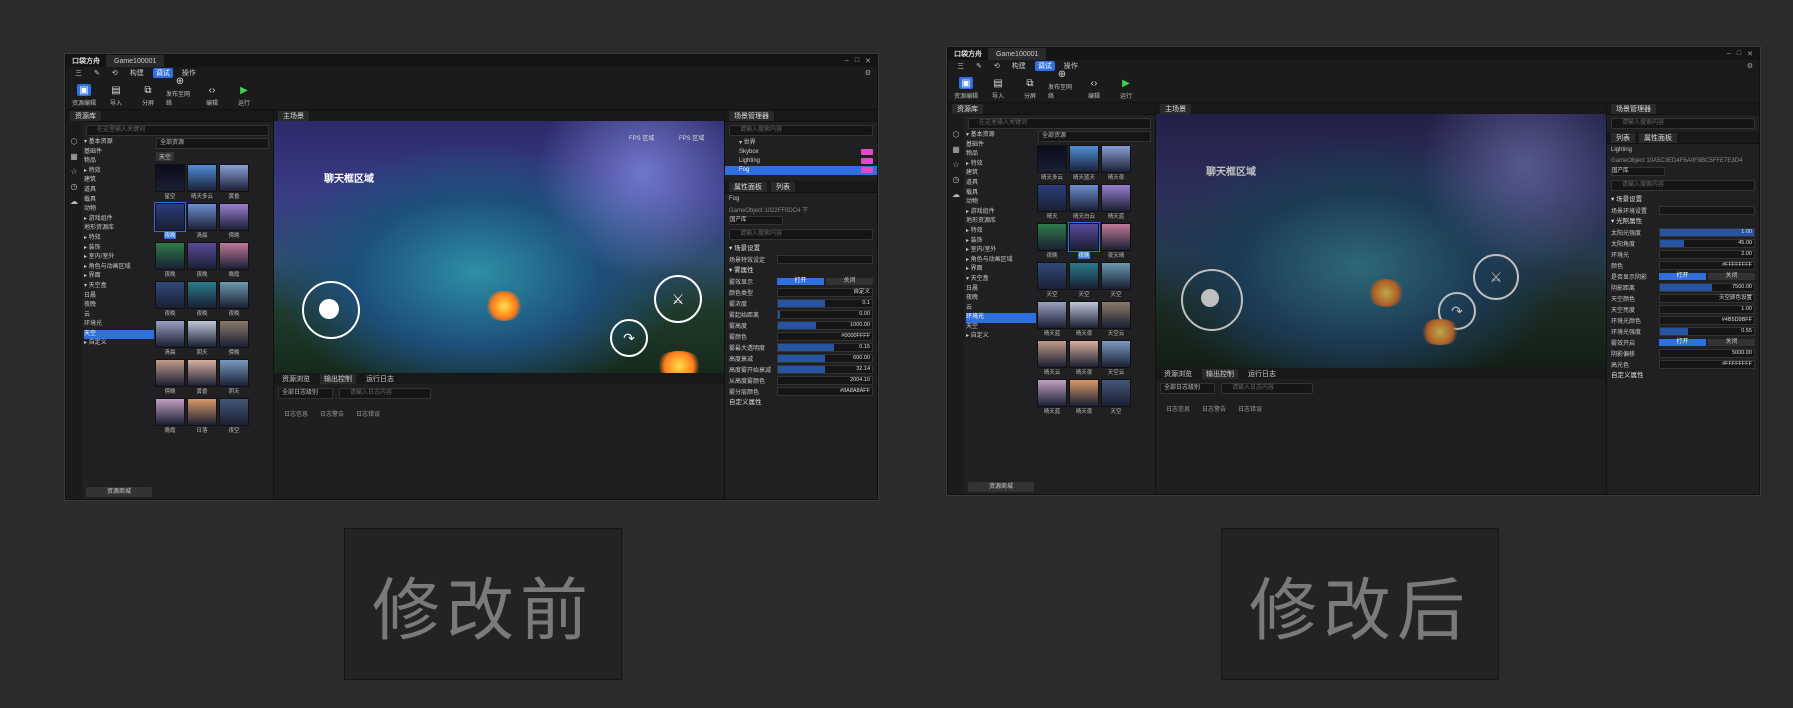  Describe the element at coordinates (84, 96) in the screenshot. I see `tool-resource-edit: ▣ 资源编辑` at that location.